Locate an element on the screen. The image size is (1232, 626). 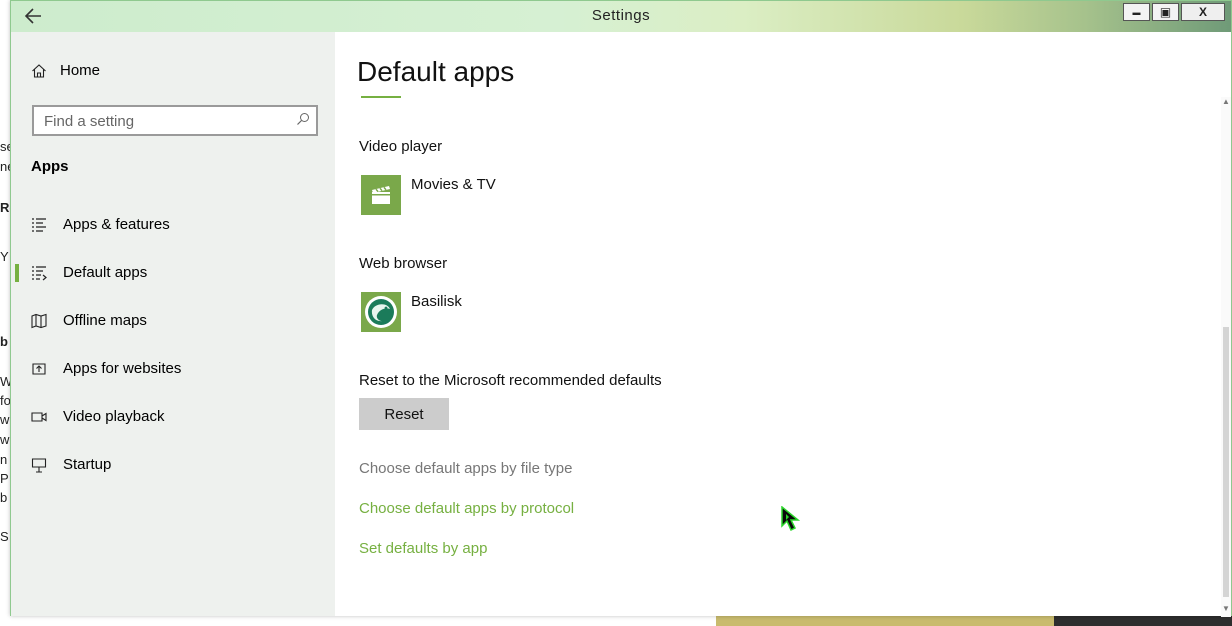
close-icon: X is located at coordinates (1202, 12).